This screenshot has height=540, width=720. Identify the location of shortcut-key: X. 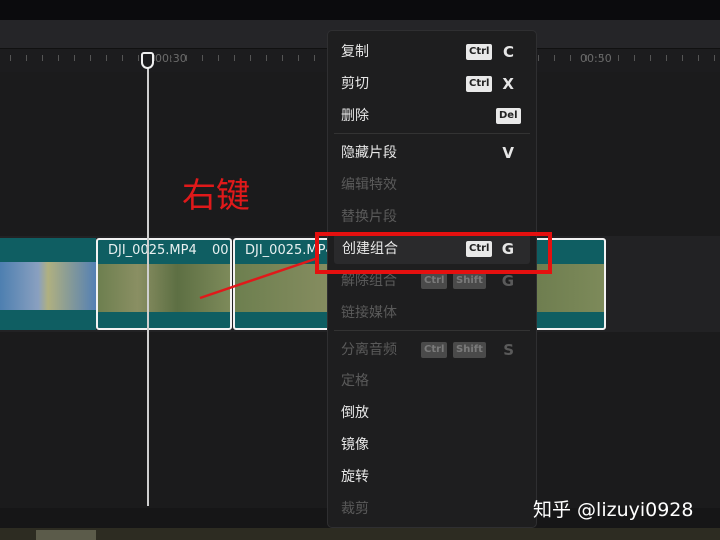
(508, 84).